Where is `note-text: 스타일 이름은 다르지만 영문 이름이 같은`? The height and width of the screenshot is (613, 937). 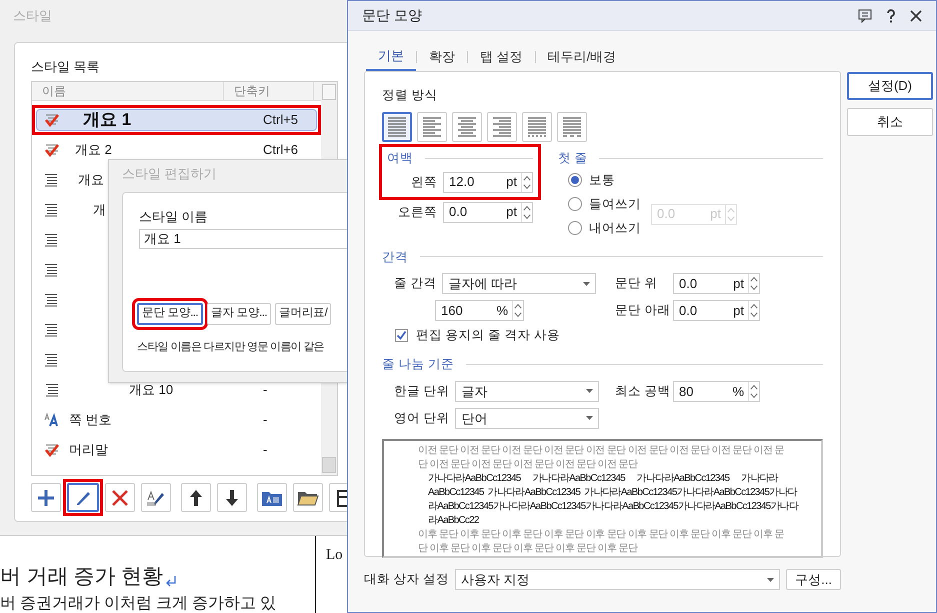 note-text: 스타일 이름은 다르지만 영문 이름이 같은 is located at coordinates (230, 347).